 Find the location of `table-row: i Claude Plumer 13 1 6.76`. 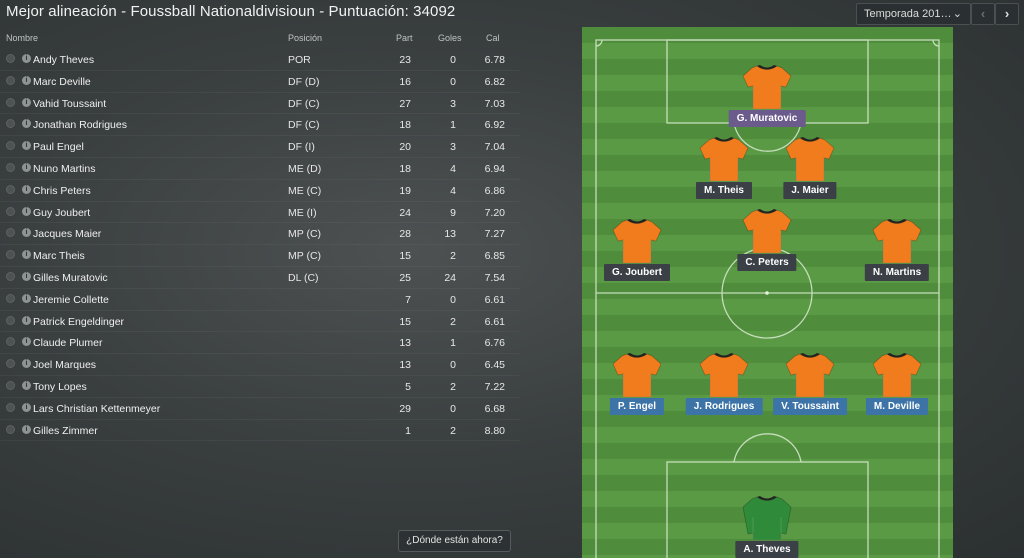

table-row: i Claude Plumer 13 1 6.76 is located at coordinates (260, 343).